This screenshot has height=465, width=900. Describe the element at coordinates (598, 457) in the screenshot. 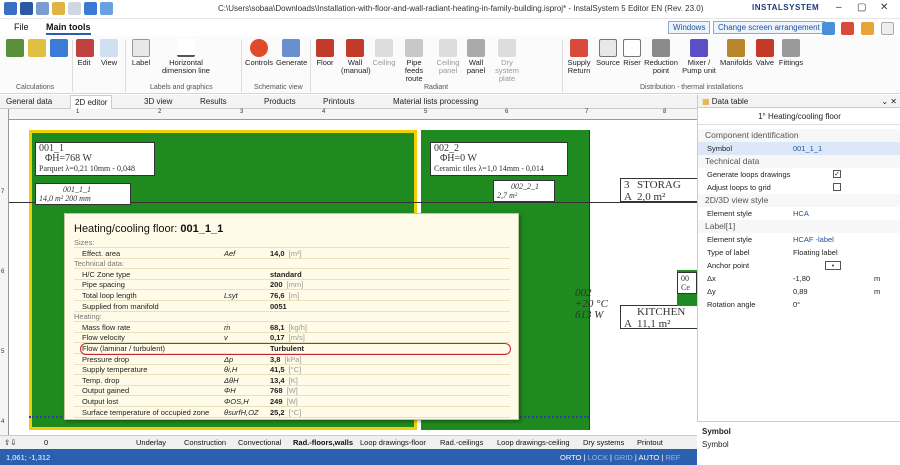

I see `lock-toggle: LOCK` at that location.